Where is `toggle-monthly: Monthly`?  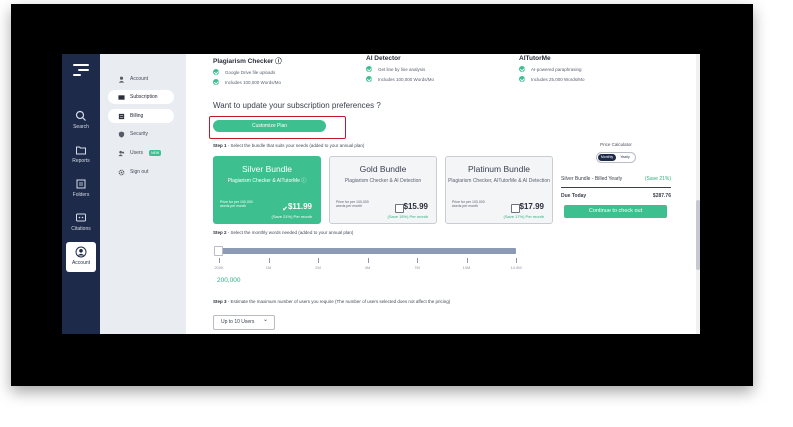 toggle-monthly: Monthly is located at coordinates (607, 157).